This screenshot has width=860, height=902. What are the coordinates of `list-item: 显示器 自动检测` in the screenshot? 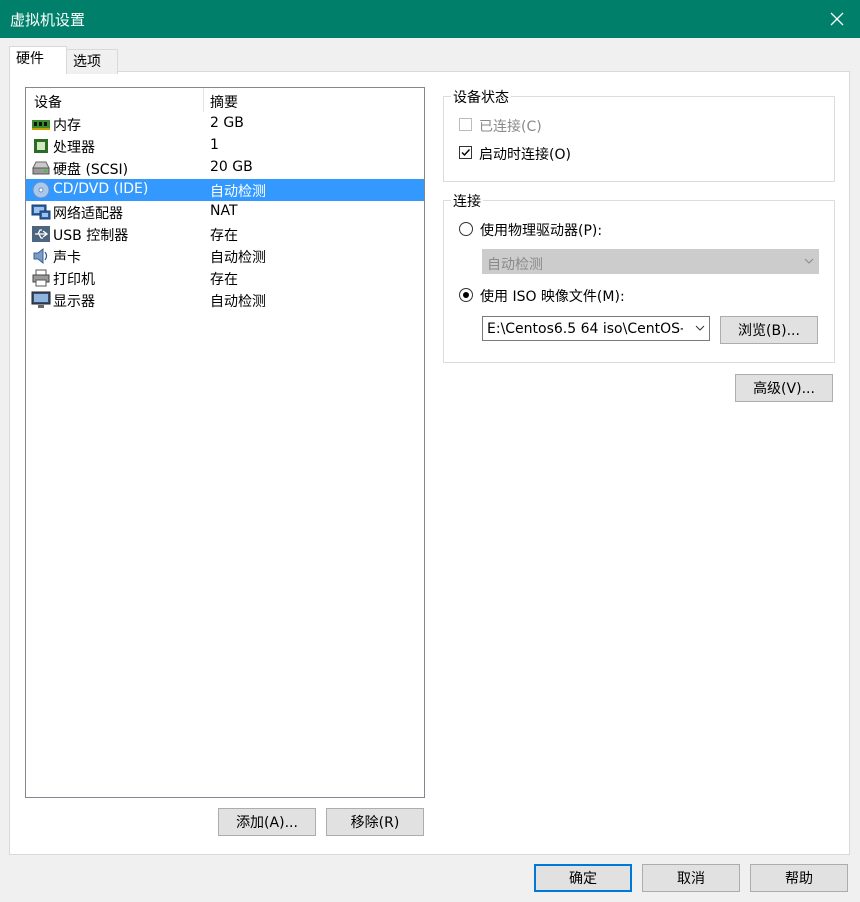 It's located at (225, 300).